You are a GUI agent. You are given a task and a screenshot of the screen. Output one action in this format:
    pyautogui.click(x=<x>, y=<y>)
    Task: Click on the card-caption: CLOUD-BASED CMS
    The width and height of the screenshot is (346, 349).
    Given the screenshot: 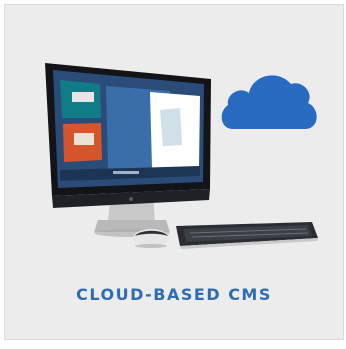 What is the action you would take?
    pyautogui.click(x=174, y=294)
    